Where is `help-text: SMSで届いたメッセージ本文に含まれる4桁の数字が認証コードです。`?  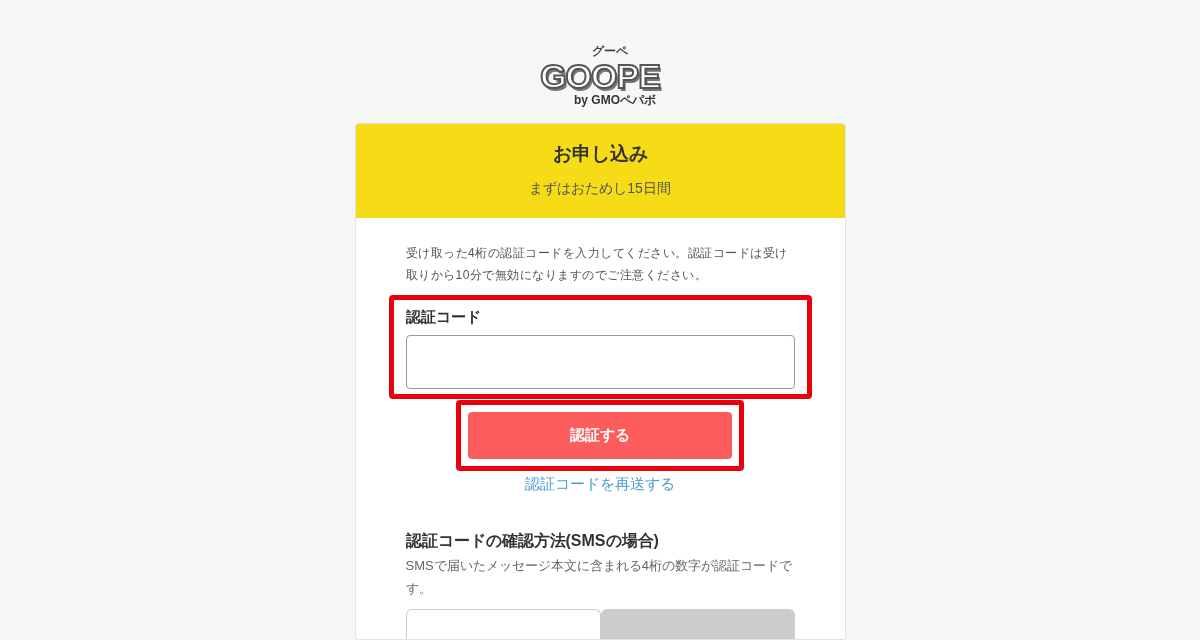 help-text: SMSで届いたメッセージ本文に含まれる4桁の数字が認証コードです。 is located at coordinates (599, 577).